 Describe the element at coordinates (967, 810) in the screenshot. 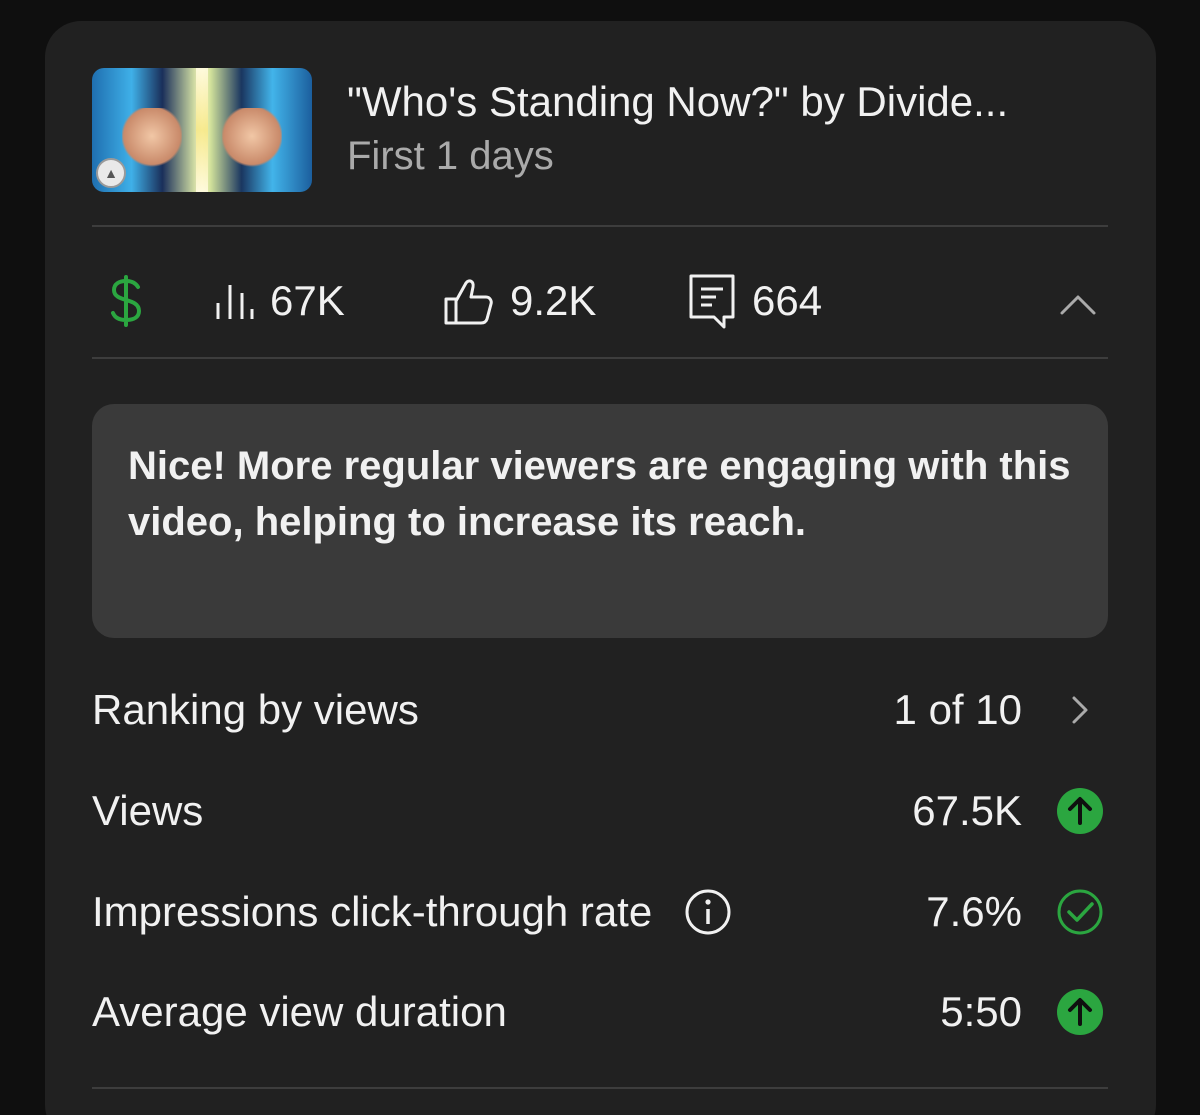

I see `metric-value: 67.5K` at that location.